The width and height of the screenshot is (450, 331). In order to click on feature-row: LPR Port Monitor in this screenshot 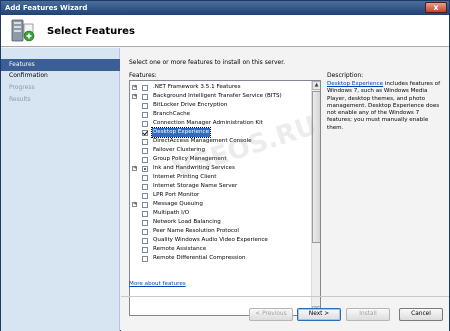, I will do `click(220, 195)`.